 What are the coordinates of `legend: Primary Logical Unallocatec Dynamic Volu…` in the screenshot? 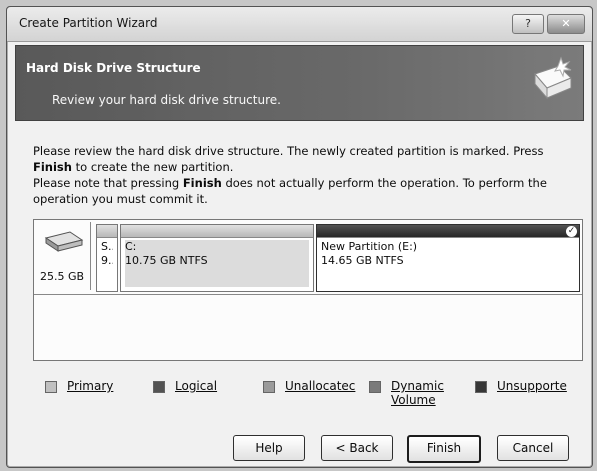 It's located at (315, 399).